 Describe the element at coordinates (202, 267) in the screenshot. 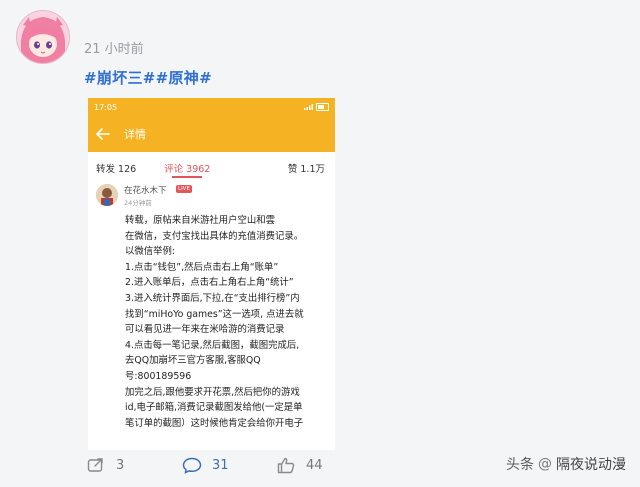

I see `comment-line: 1.点击“钱包”,然后点击右上角“账单”` at that location.